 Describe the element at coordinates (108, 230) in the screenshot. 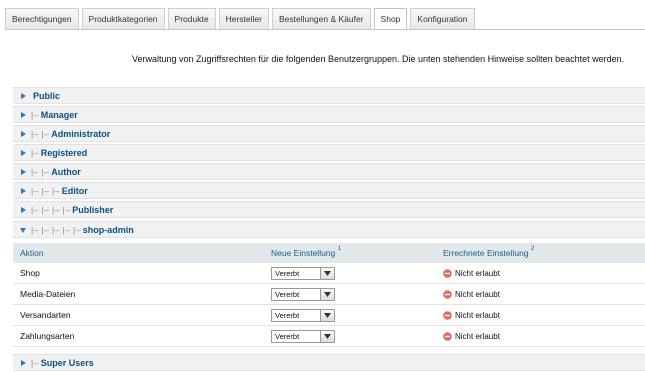

I see `group-name: shop-admin` at that location.